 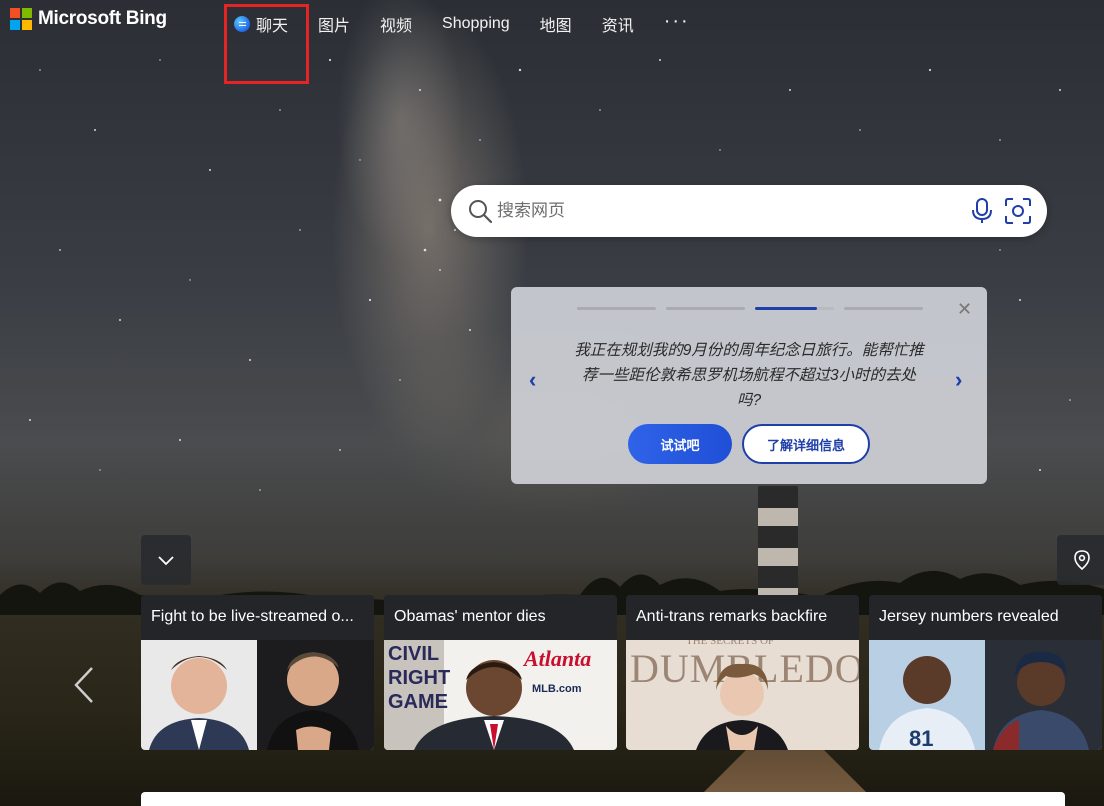 I want to click on news-thumbnail: DUMBLEDOR THE SECRETS OF, so click(x=742, y=695).